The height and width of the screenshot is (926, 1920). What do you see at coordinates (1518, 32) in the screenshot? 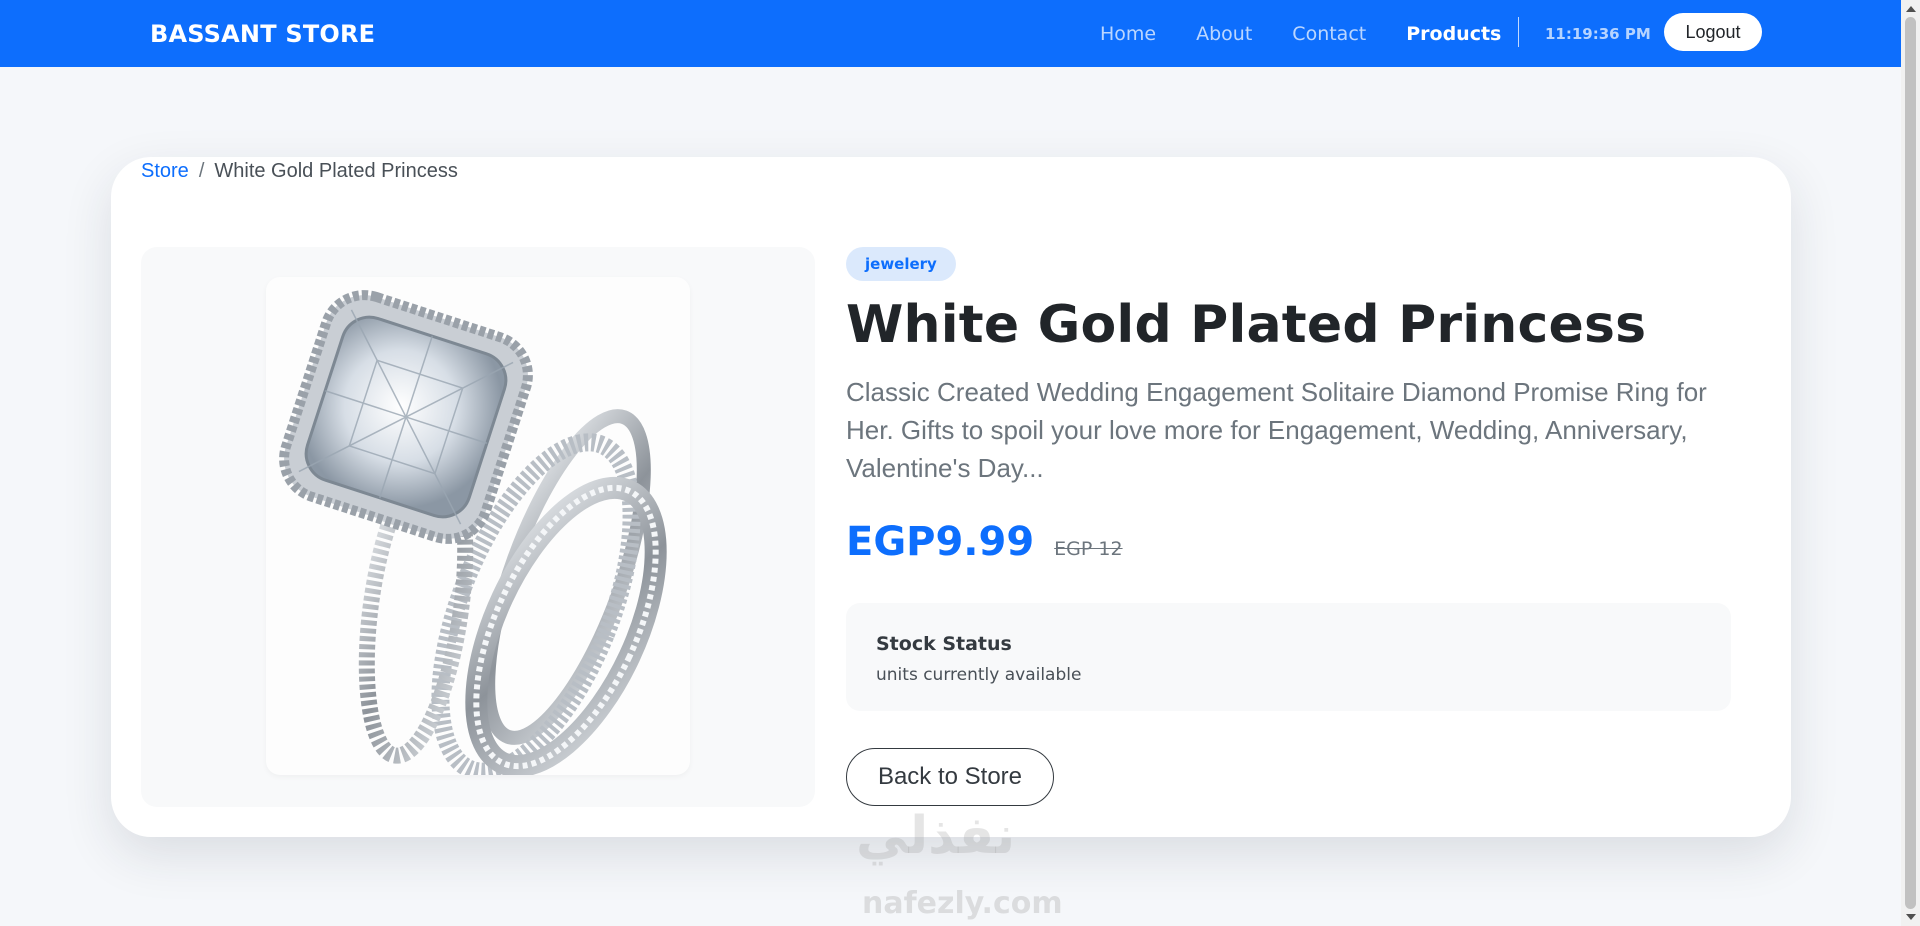
I see `nav-divider` at bounding box center [1518, 32].